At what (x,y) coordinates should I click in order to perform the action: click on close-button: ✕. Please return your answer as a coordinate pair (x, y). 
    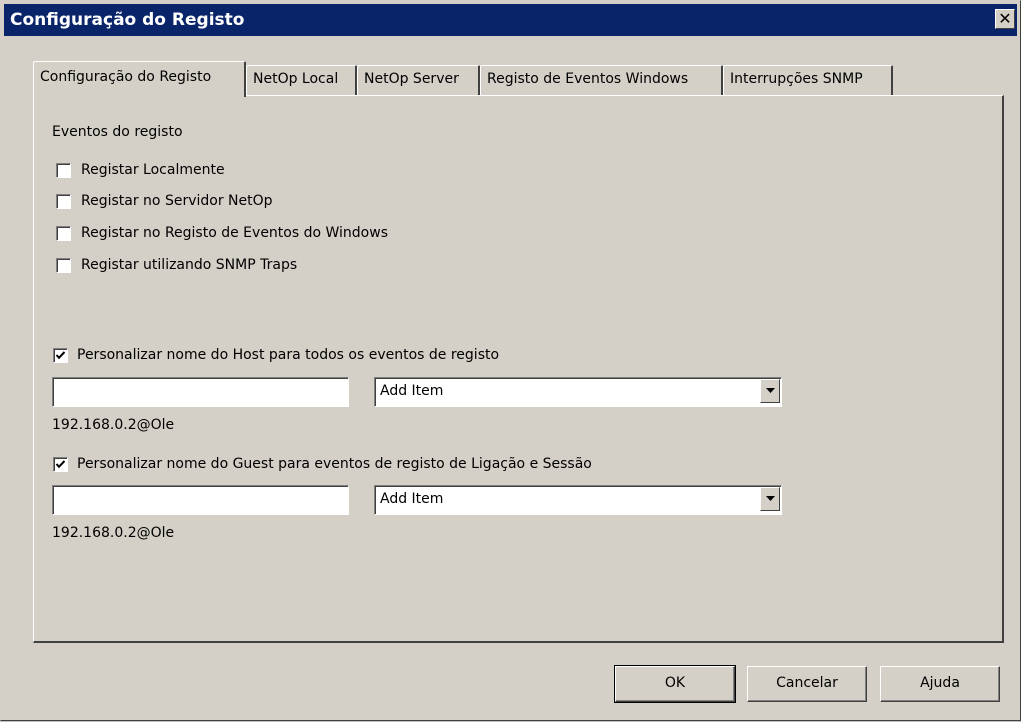
    Looking at the image, I should click on (1005, 19).